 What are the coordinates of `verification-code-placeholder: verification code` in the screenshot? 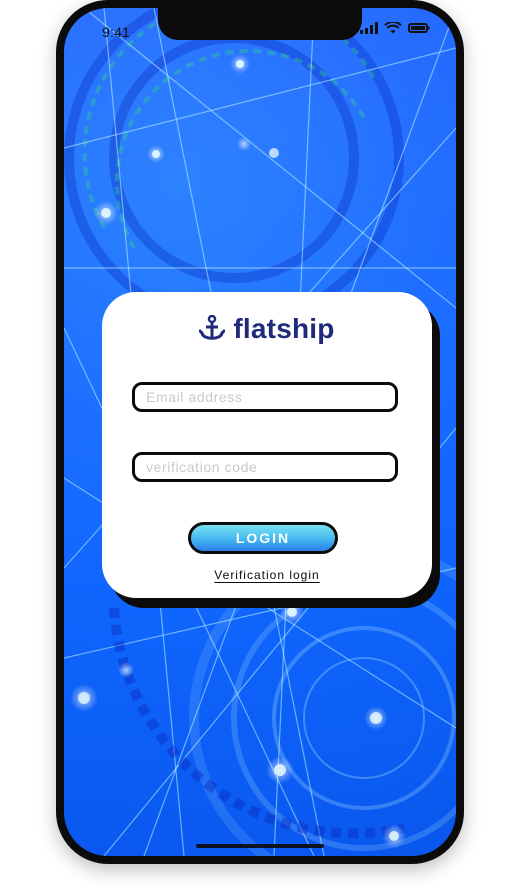 It's located at (202, 467).